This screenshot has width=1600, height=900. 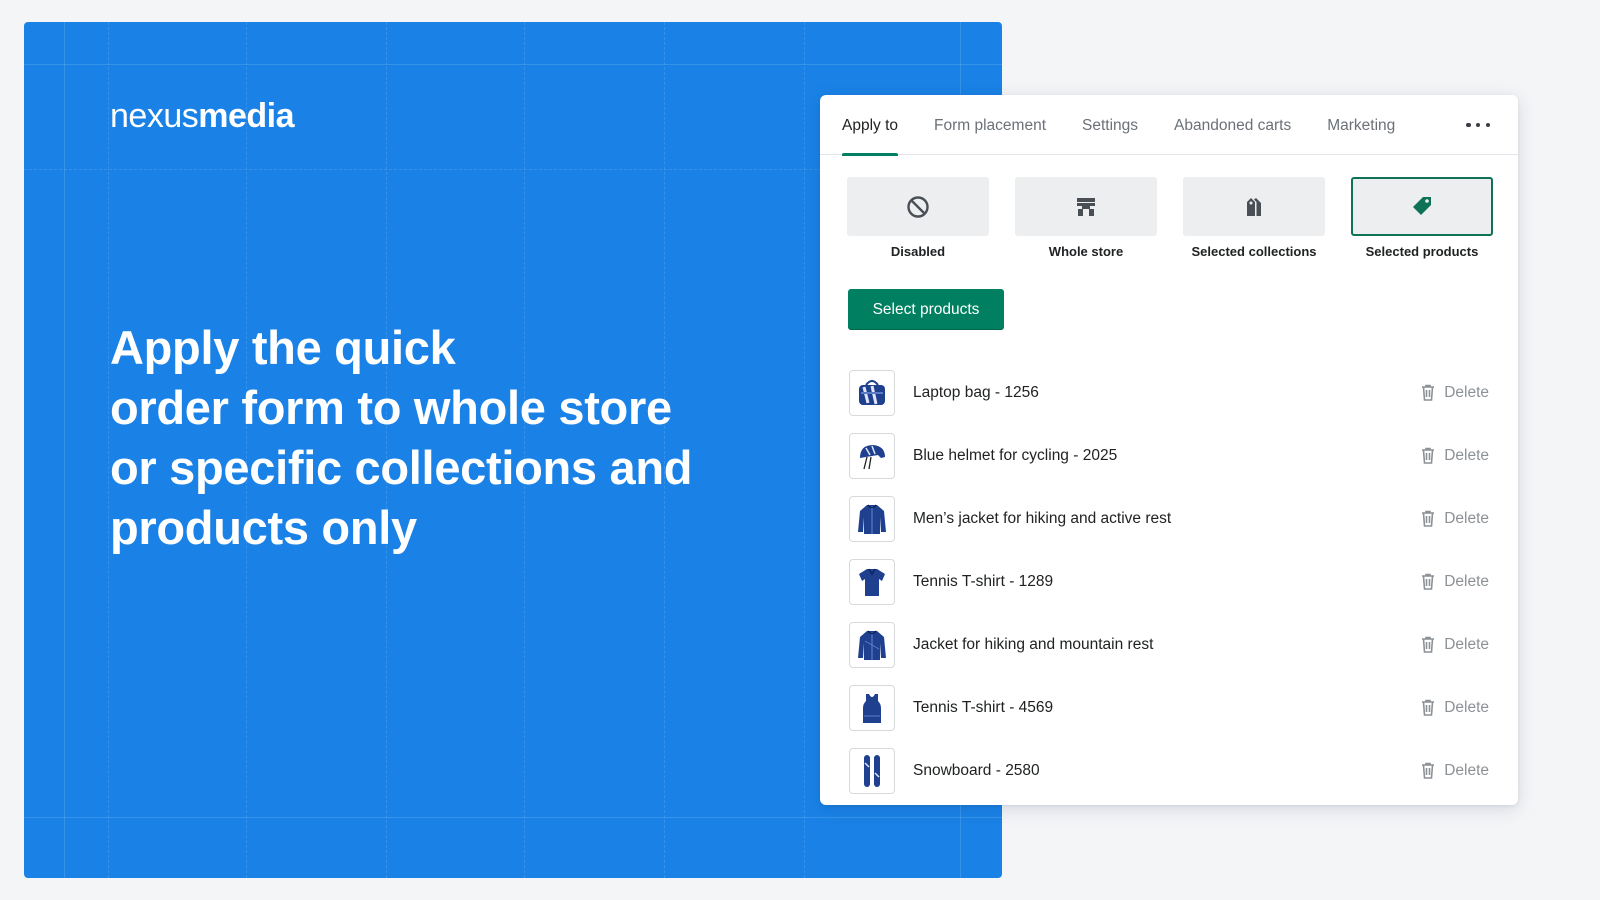 What do you see at coordinates (983, 581) in the screenshot?
I see `product-name: Tennis T-shirt - 1289` at bounding box center [983, 581].